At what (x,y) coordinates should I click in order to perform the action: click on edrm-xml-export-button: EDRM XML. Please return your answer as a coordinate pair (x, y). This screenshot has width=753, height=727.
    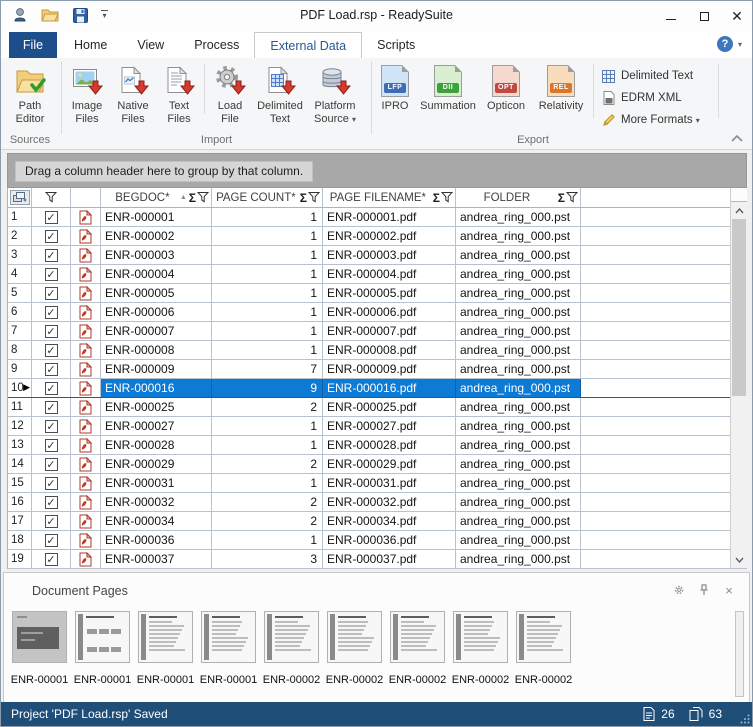
    Looking at the image, I should click on (658, 98).